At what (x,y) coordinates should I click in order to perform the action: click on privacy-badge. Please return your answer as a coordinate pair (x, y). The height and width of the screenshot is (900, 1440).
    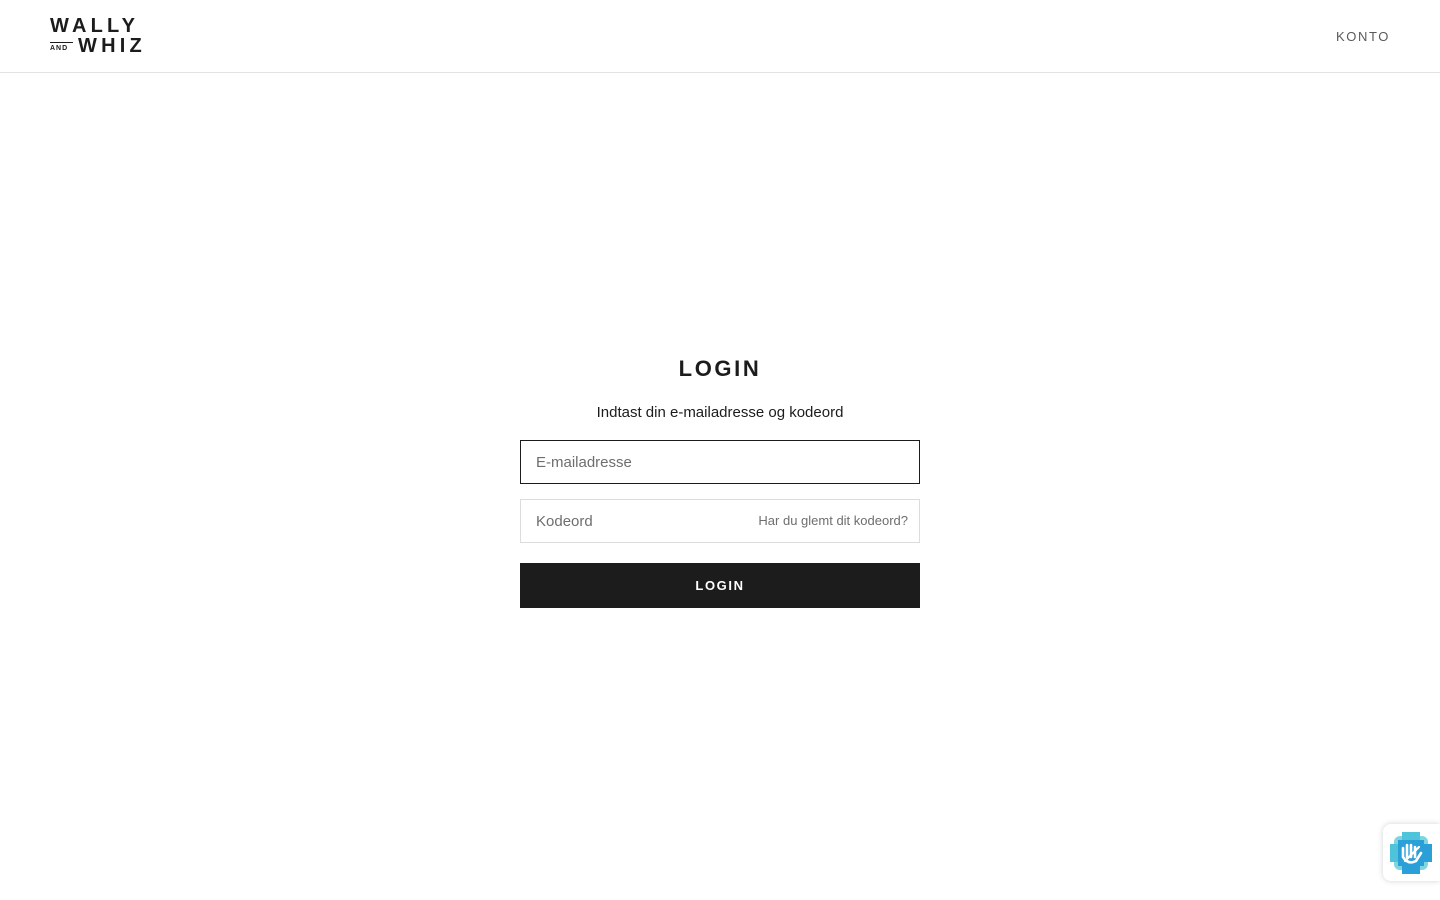
    Looking at the image, I should click on (1411, 852).